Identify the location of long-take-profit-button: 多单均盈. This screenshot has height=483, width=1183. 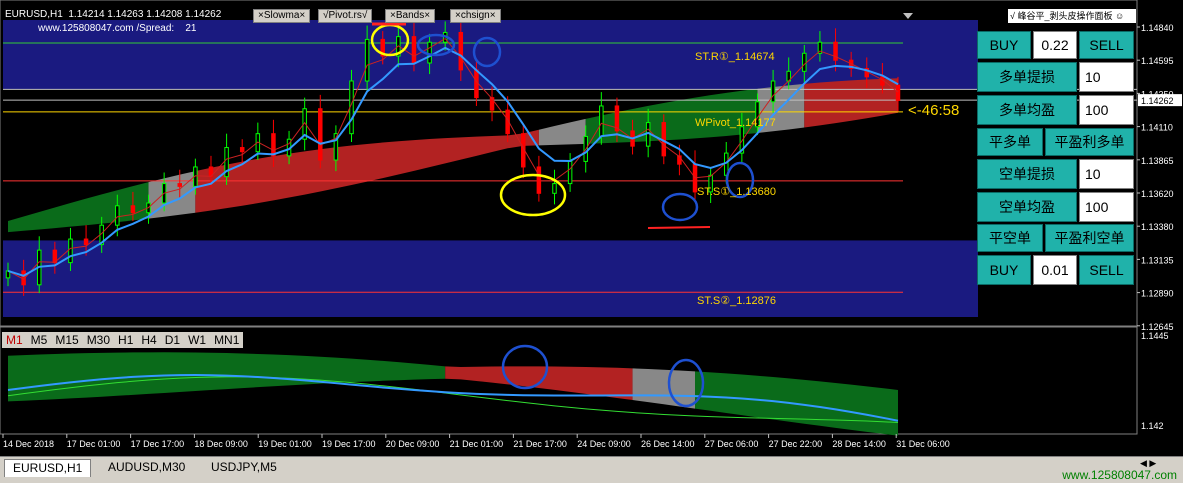
(1027, 110).